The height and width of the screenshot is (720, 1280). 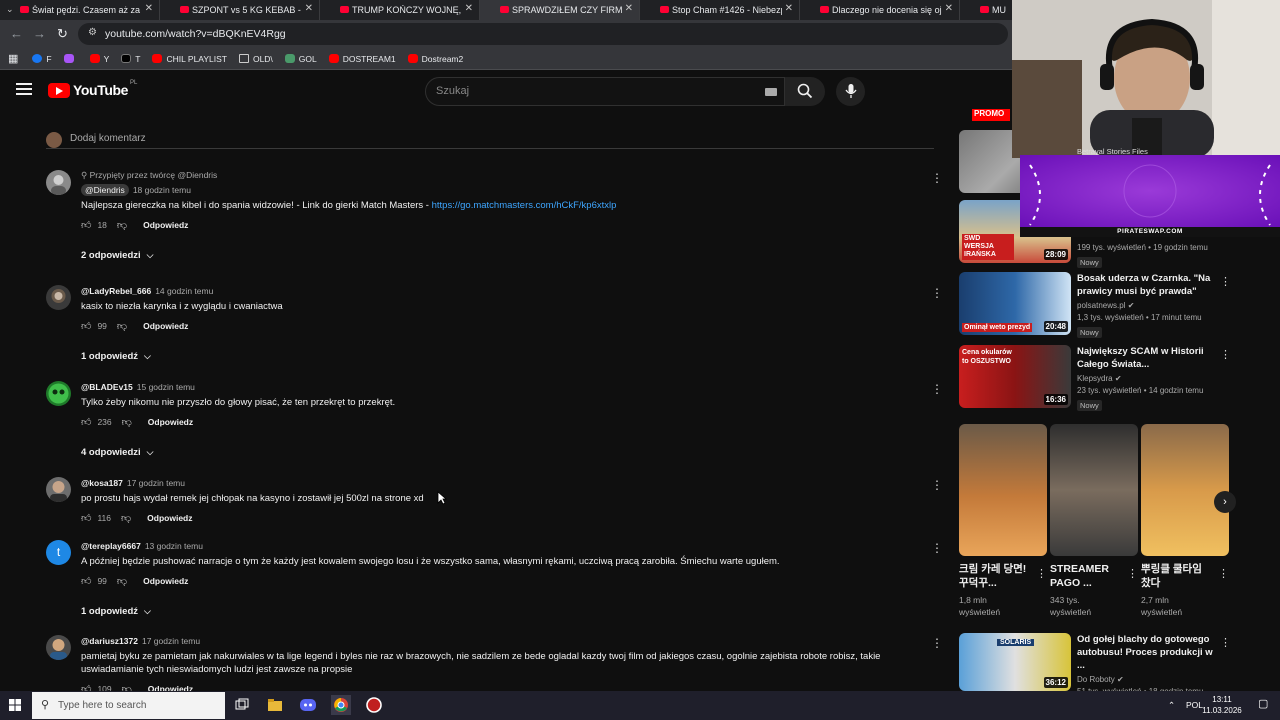 What do you see at coordinates (242, 705) in the screenshot?
I see `task-view-icon` at bounding box center [242, 705].